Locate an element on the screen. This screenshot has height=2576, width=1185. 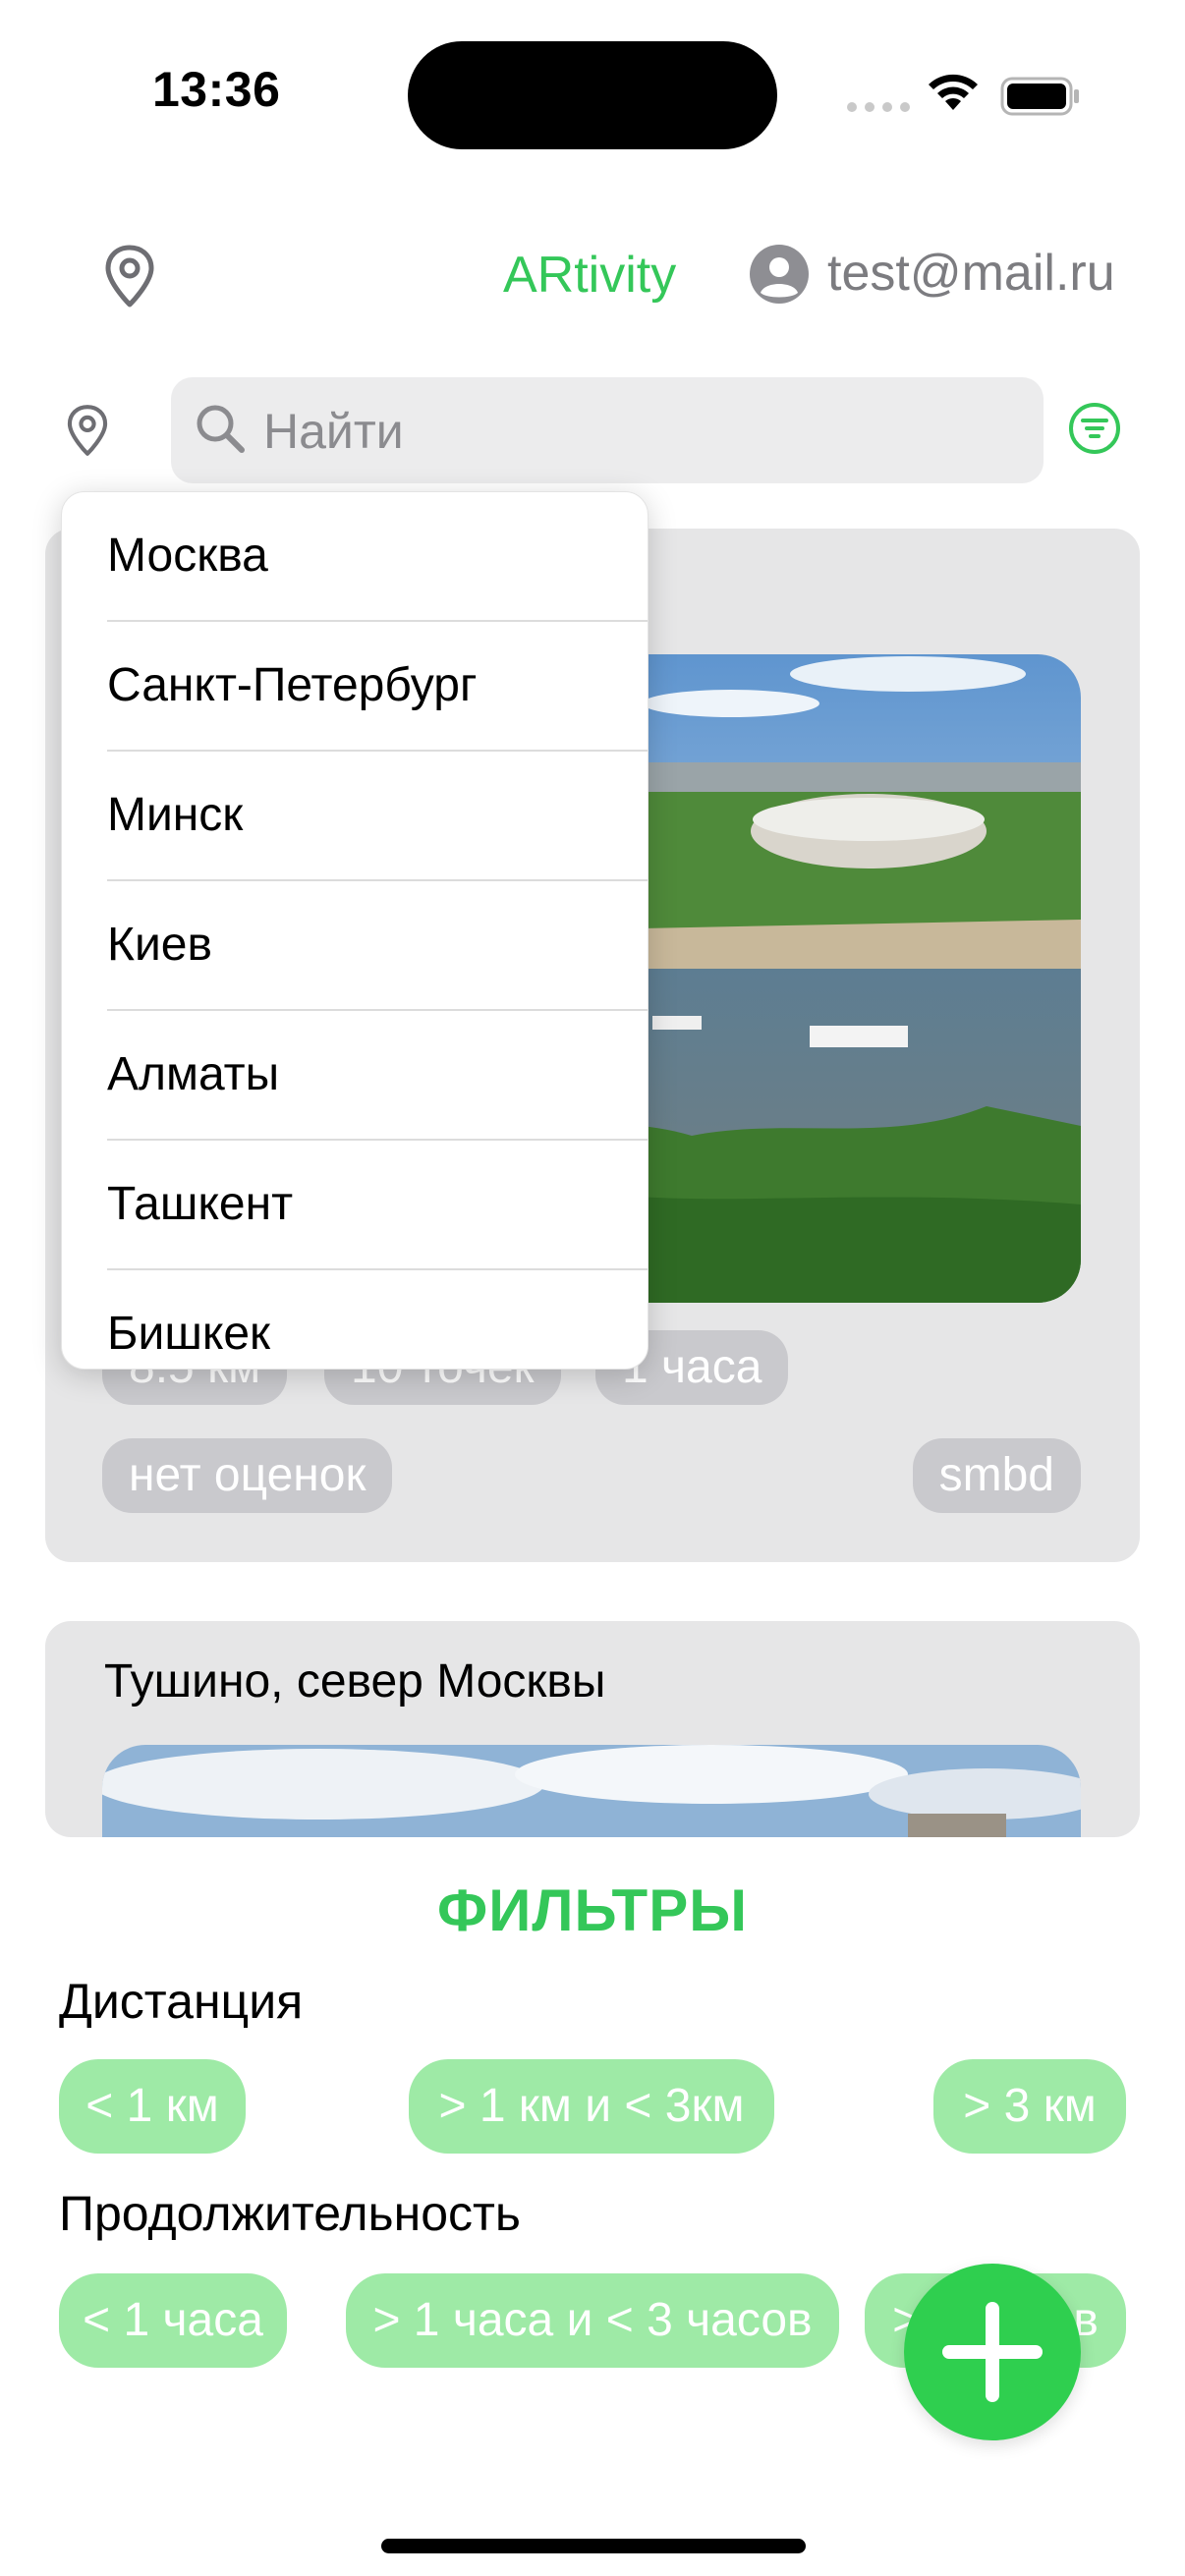
user-email: test@mail.ru is located at coordinates (971, 273).